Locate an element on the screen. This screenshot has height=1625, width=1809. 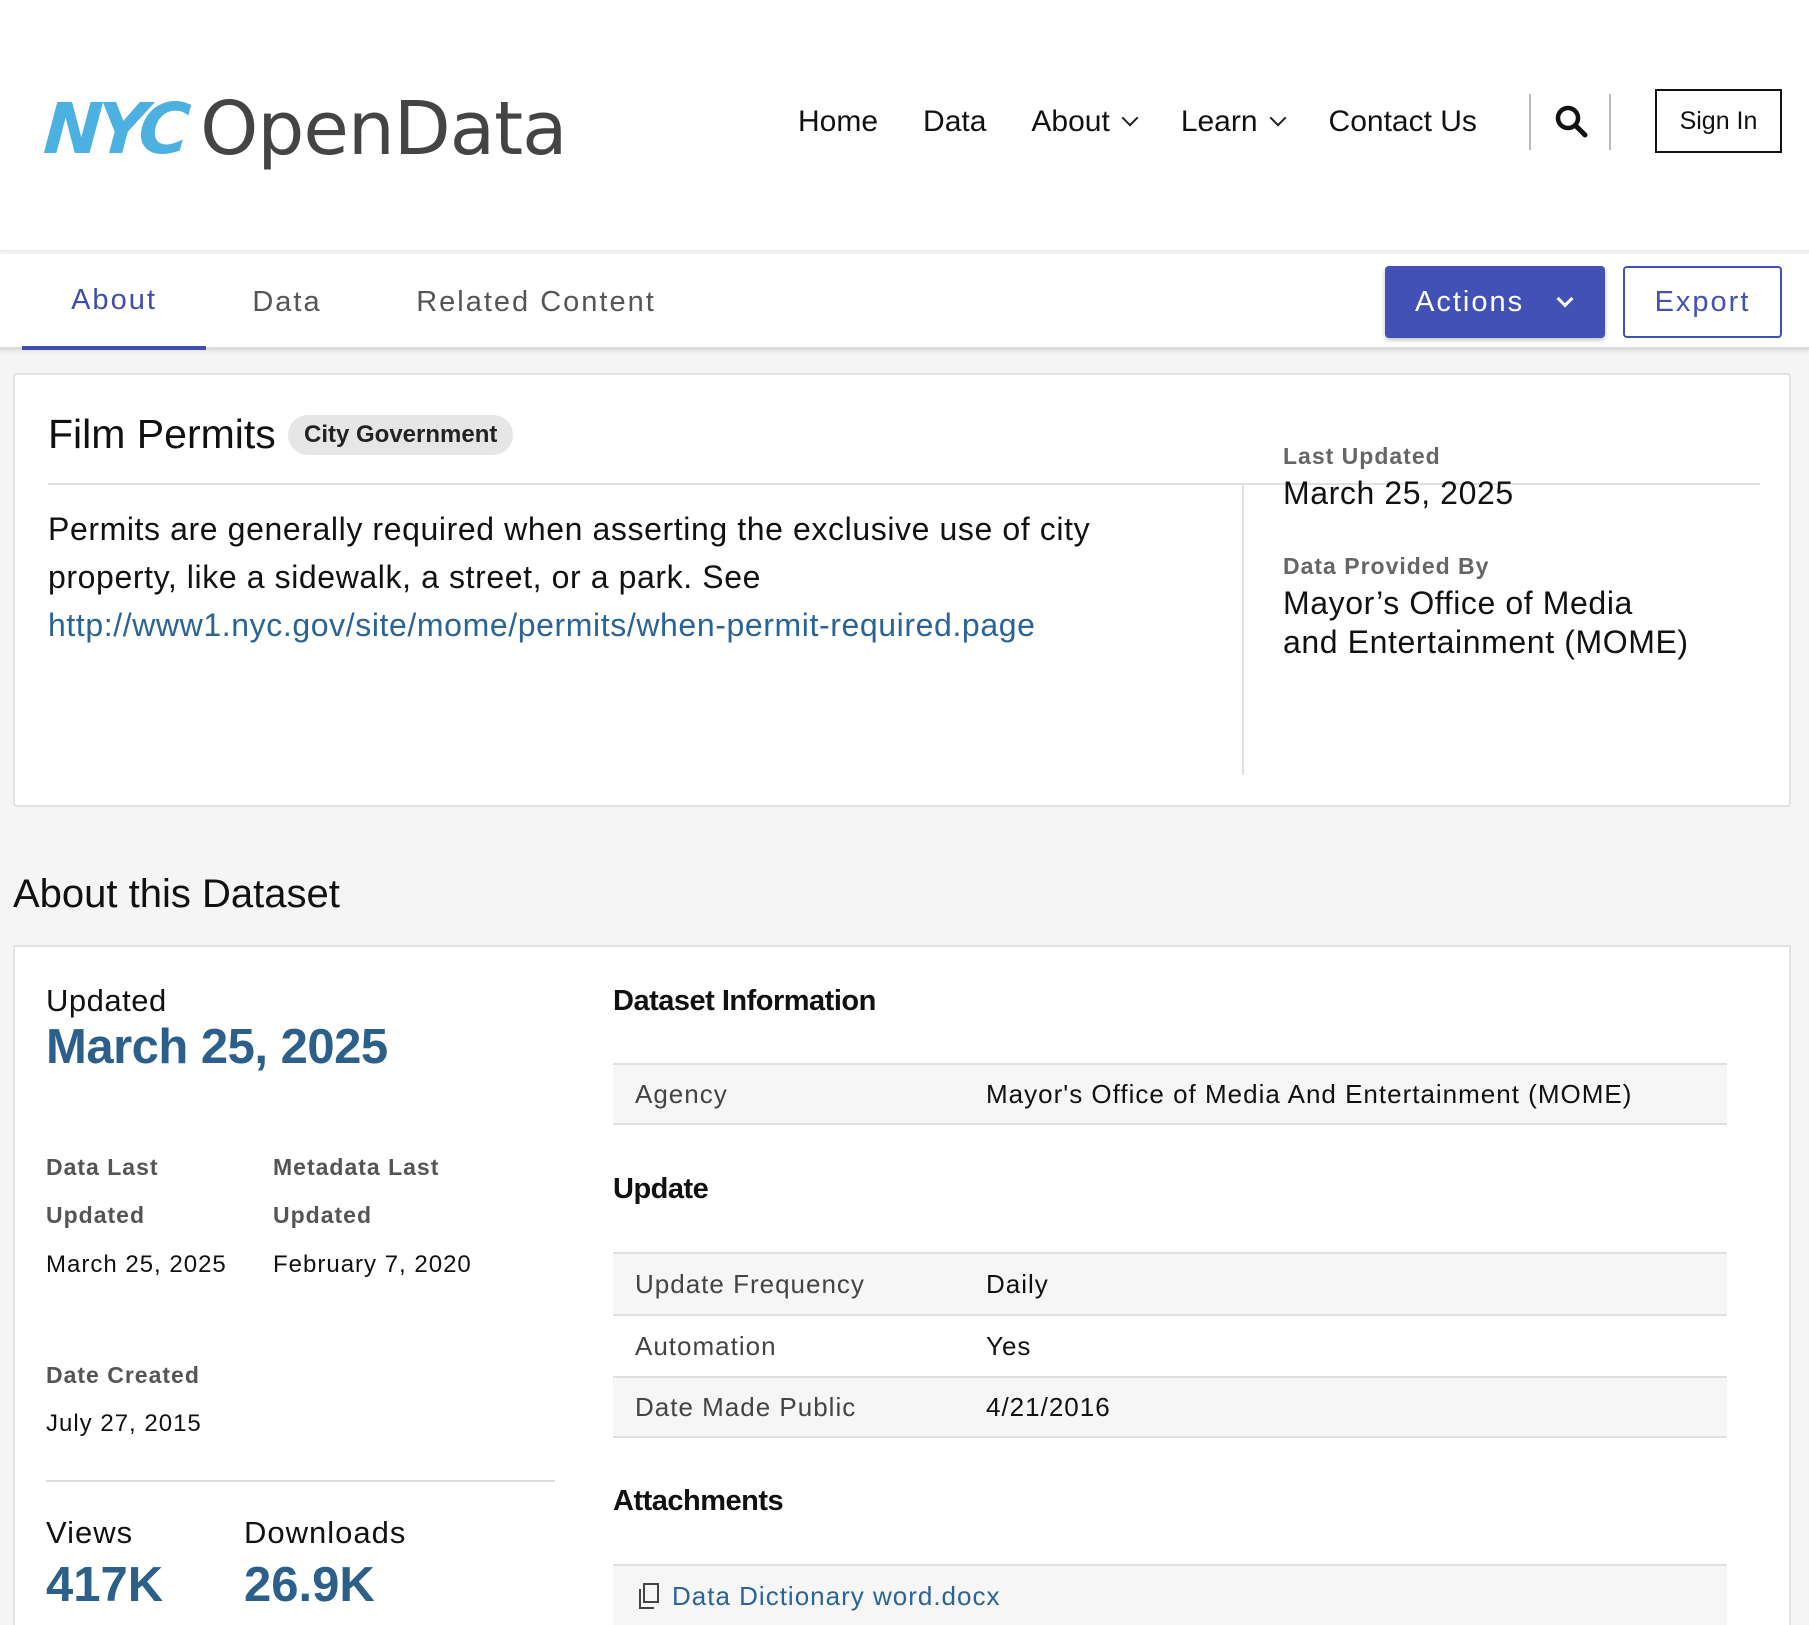
views-label: Views is located at coordinates (90, 1532).